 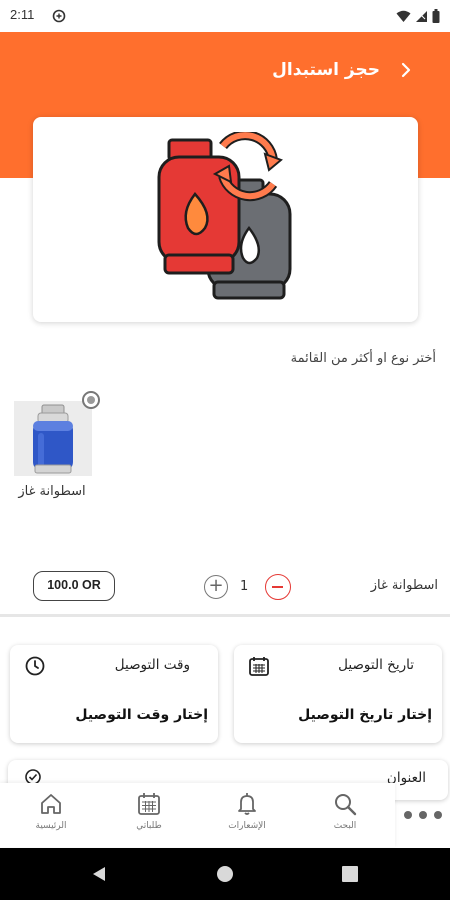 I want to click on system-home-icon, so click(x=225, y=876).